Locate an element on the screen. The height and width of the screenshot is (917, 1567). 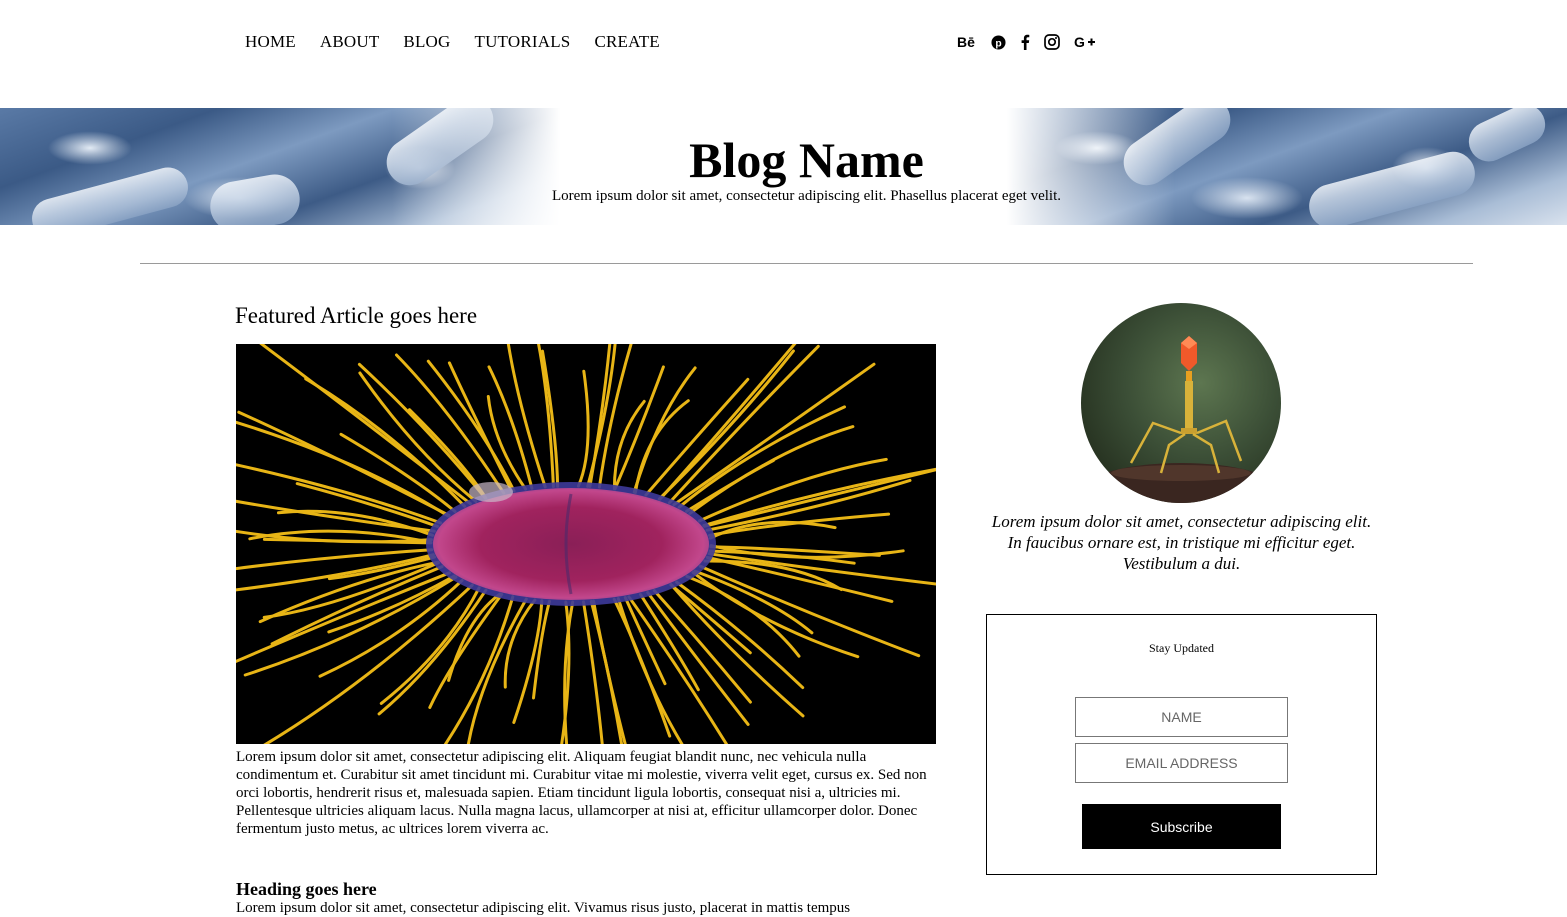
name-input is located at coordinates (1181, 717).